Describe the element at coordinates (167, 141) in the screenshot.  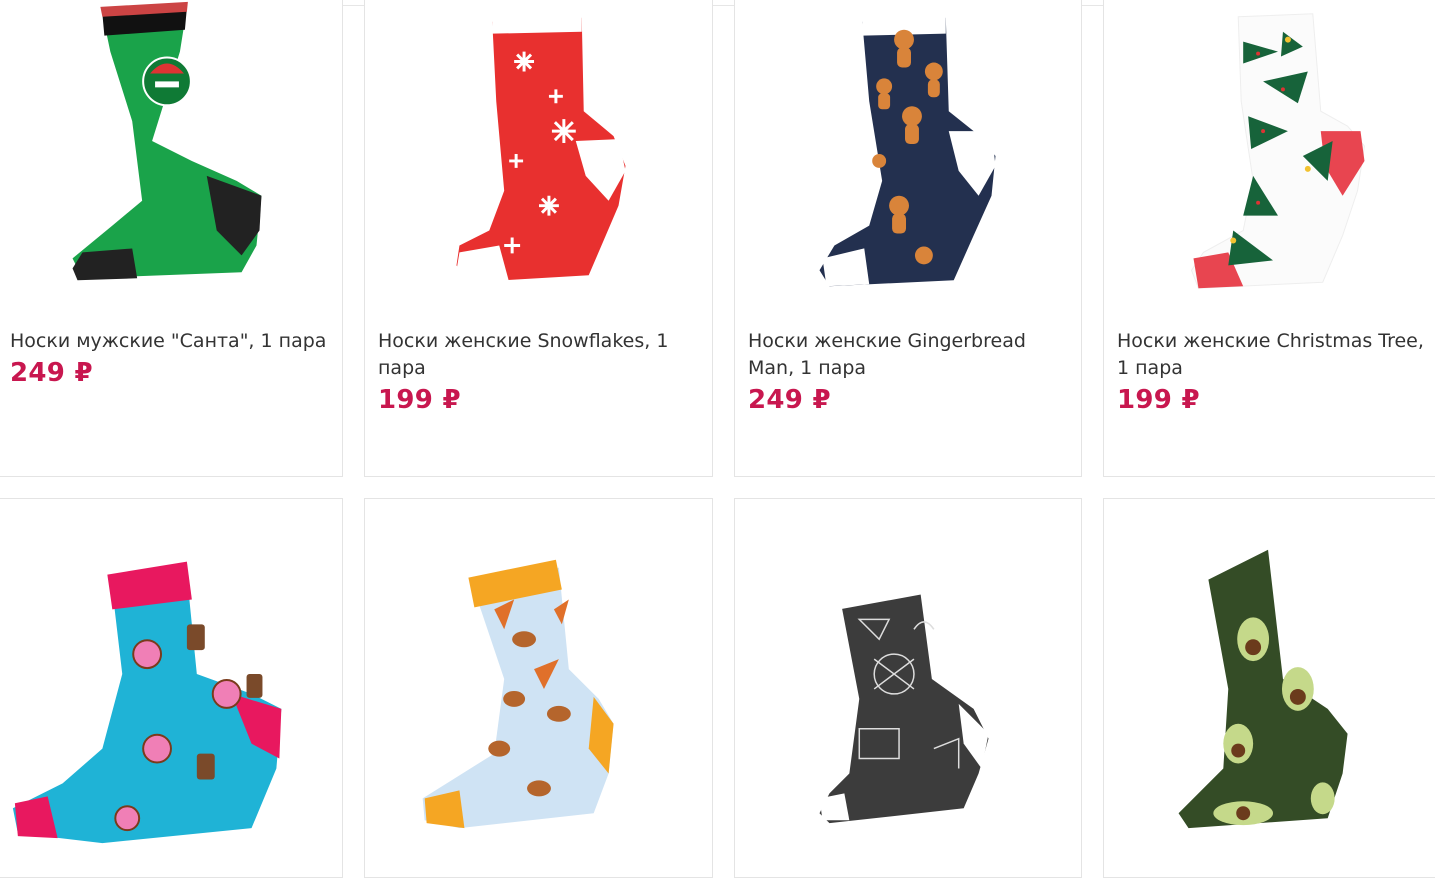
I see `green-santa-sock-icon` at that location.